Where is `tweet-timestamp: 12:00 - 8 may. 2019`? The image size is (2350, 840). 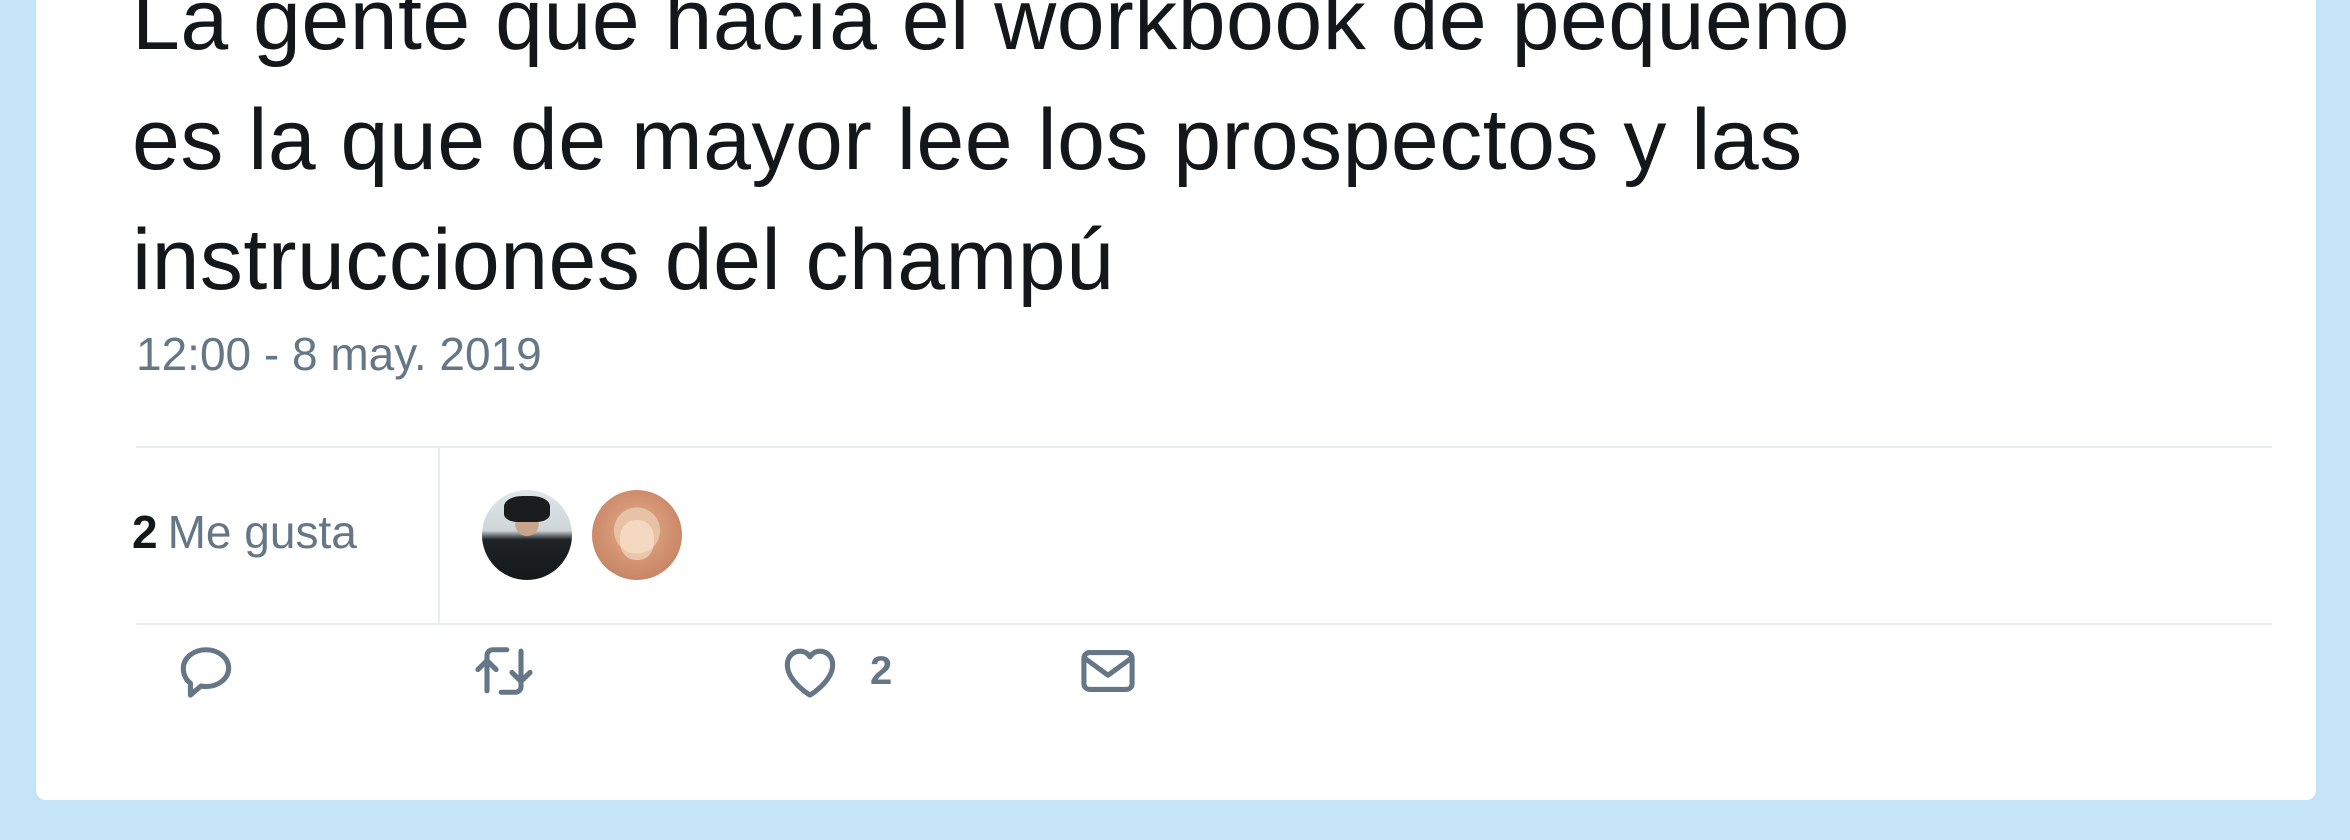
tweet-timestamp: 12:00 - 8 may. 2019 is located at coordinates (339, 354).